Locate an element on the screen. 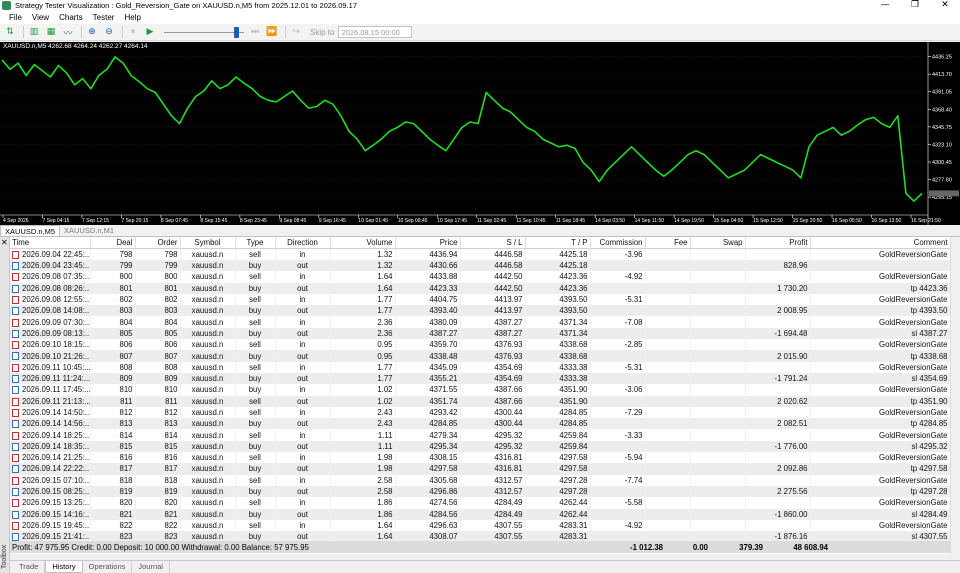 This screenshot has height=573, width=960. column-header: Type is located at coordinates (255, 243).